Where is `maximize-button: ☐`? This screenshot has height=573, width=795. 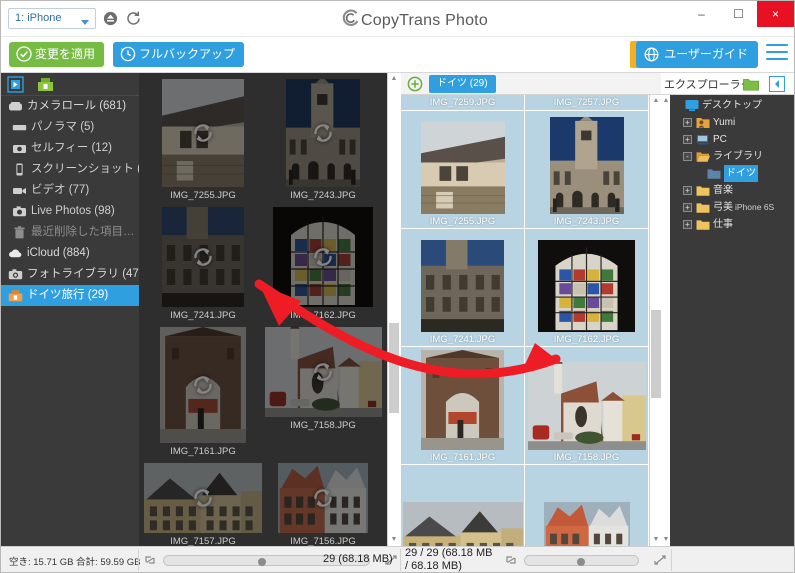
maximize-button: ☐ is located at coordinates (738, 14).